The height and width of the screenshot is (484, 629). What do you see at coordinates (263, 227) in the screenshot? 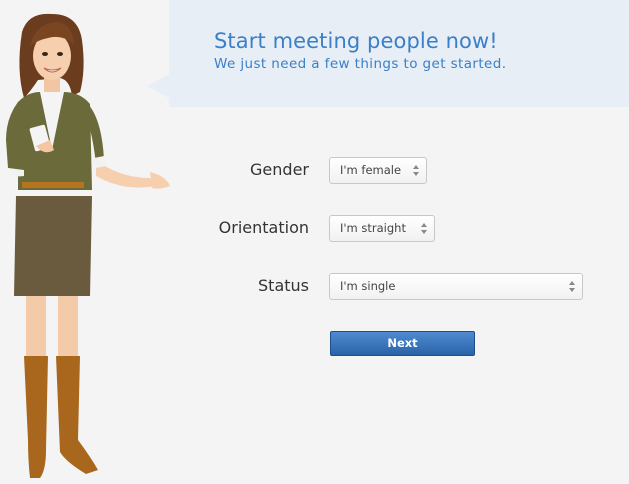
I see `orientation-label: Orientation` at bounding box center [263, 227].